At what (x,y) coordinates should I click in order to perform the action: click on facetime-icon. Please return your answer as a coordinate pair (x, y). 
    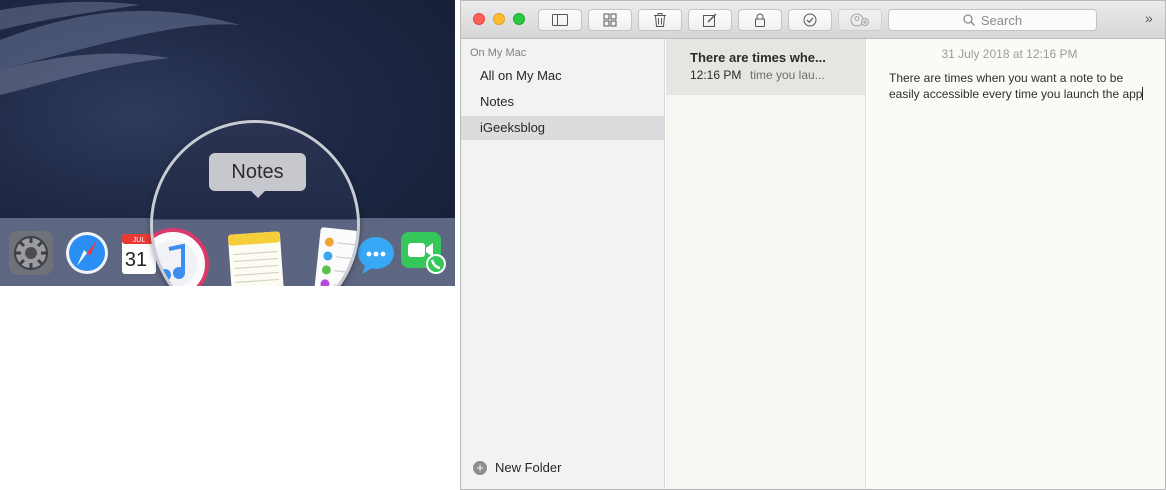
    Looking at the image, I should click on (423, 253).